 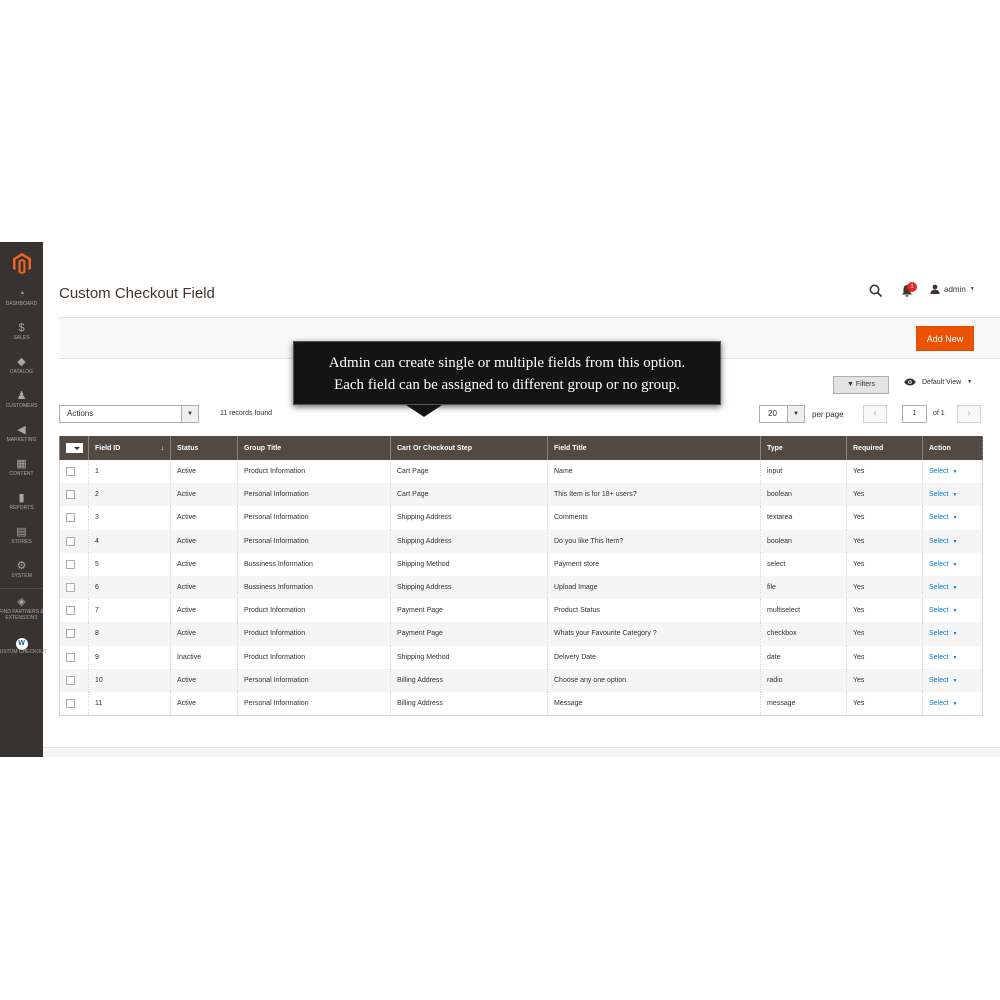 What do you see at coordinates (469, 495) in the screenshot?
I see `cell-step: Cart Page` at bounding box center [469, 495].